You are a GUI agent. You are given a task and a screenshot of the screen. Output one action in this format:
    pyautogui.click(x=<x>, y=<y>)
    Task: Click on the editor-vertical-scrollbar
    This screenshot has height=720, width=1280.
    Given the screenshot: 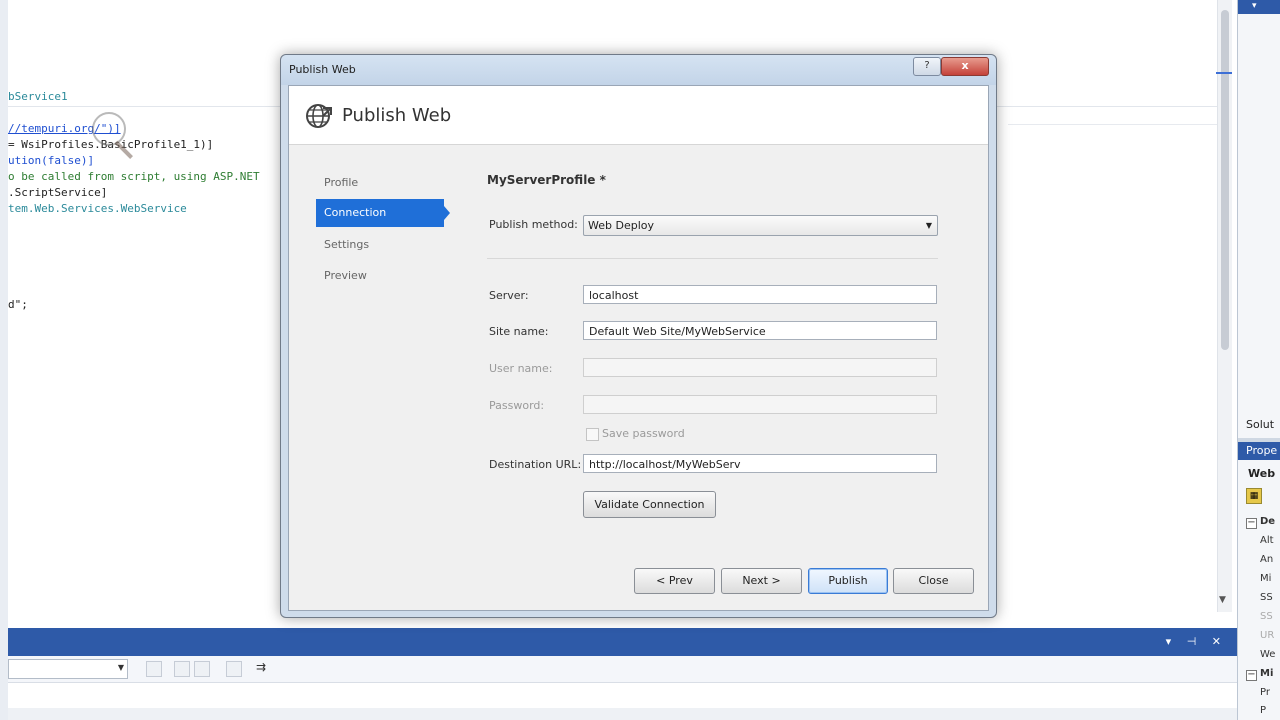 What is the action you would take?
    pyautogui.click(x=1224, y=306)
    